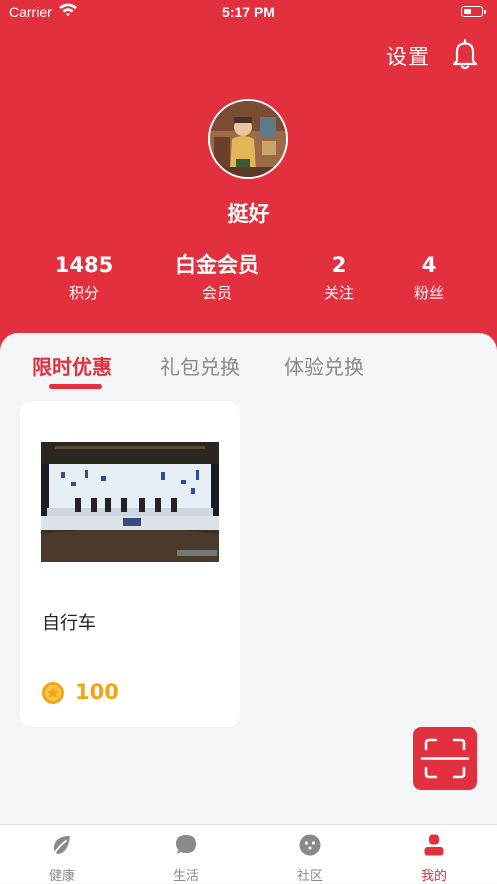  I want to click on chat-bubble-icon, so click(186, 847).